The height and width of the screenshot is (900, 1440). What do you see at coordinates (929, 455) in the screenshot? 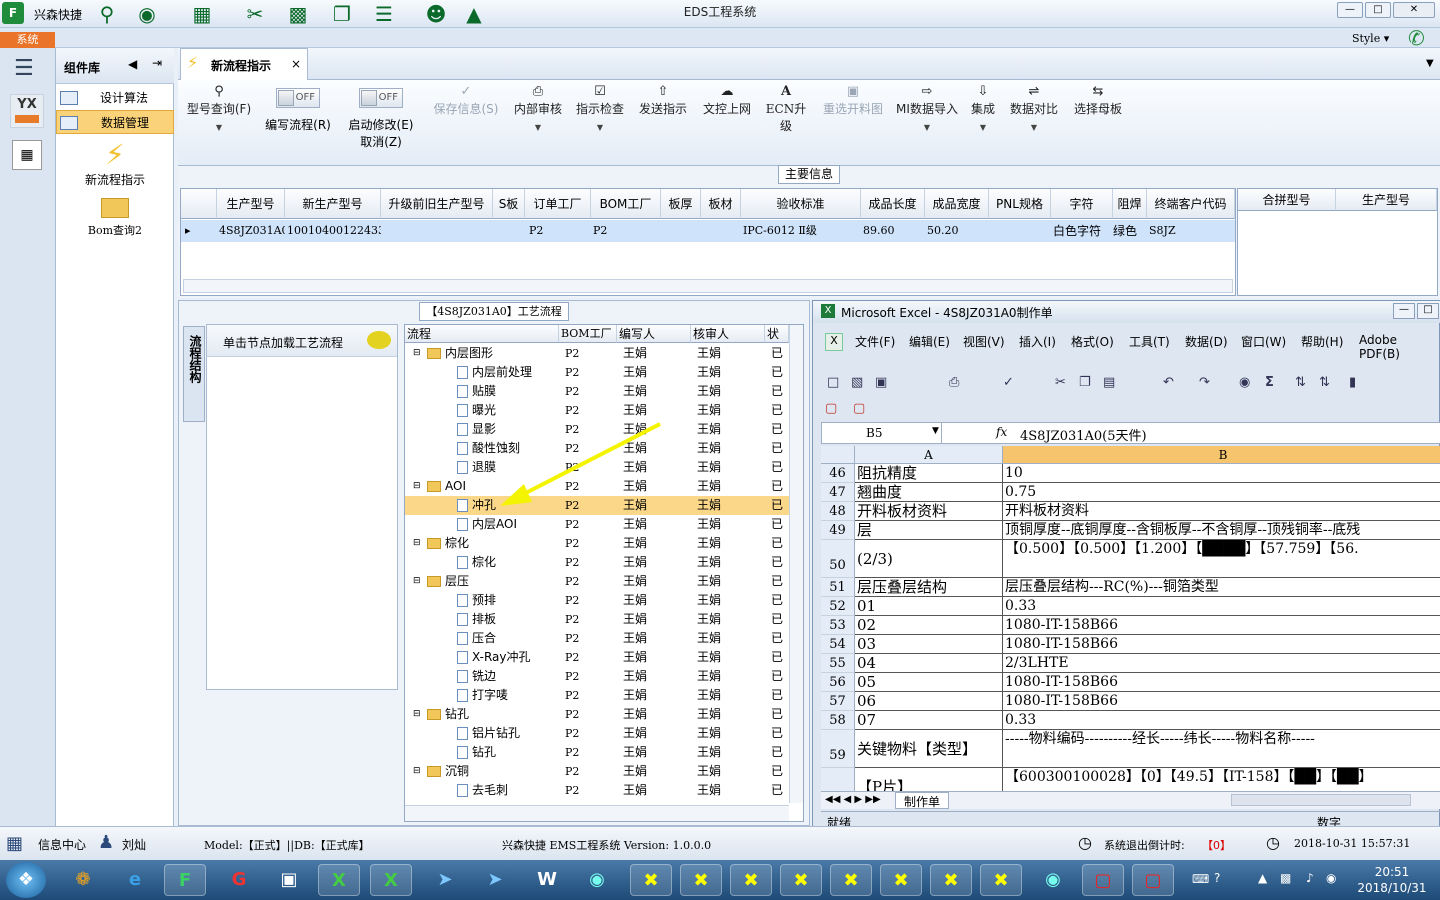
I see `column-header-a: A` at bounding box center [929, 455].